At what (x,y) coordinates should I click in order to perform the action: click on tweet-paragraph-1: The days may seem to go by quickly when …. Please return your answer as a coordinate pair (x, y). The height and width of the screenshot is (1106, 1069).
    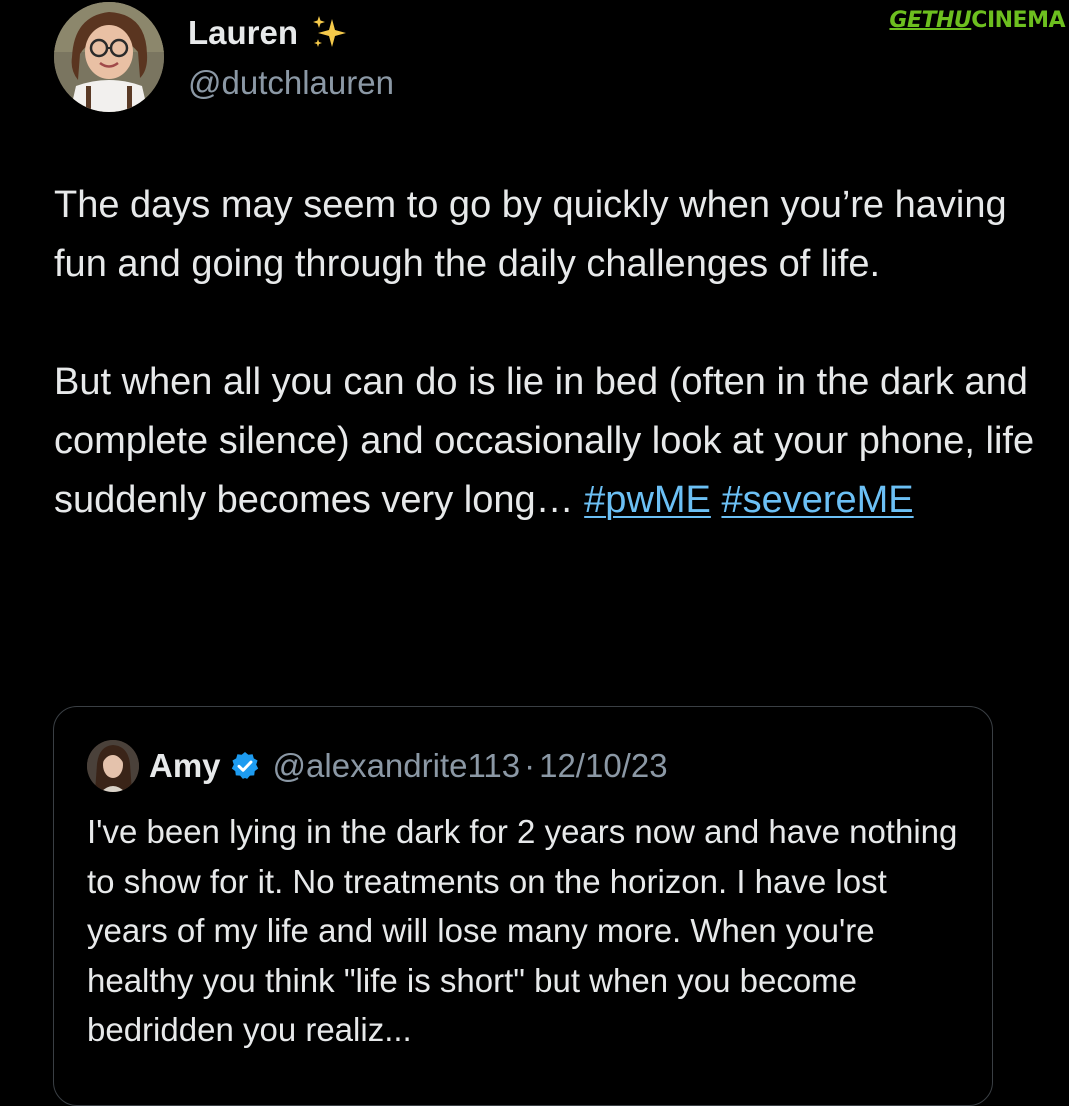
    Looking at the image, I should click on (530, 234).